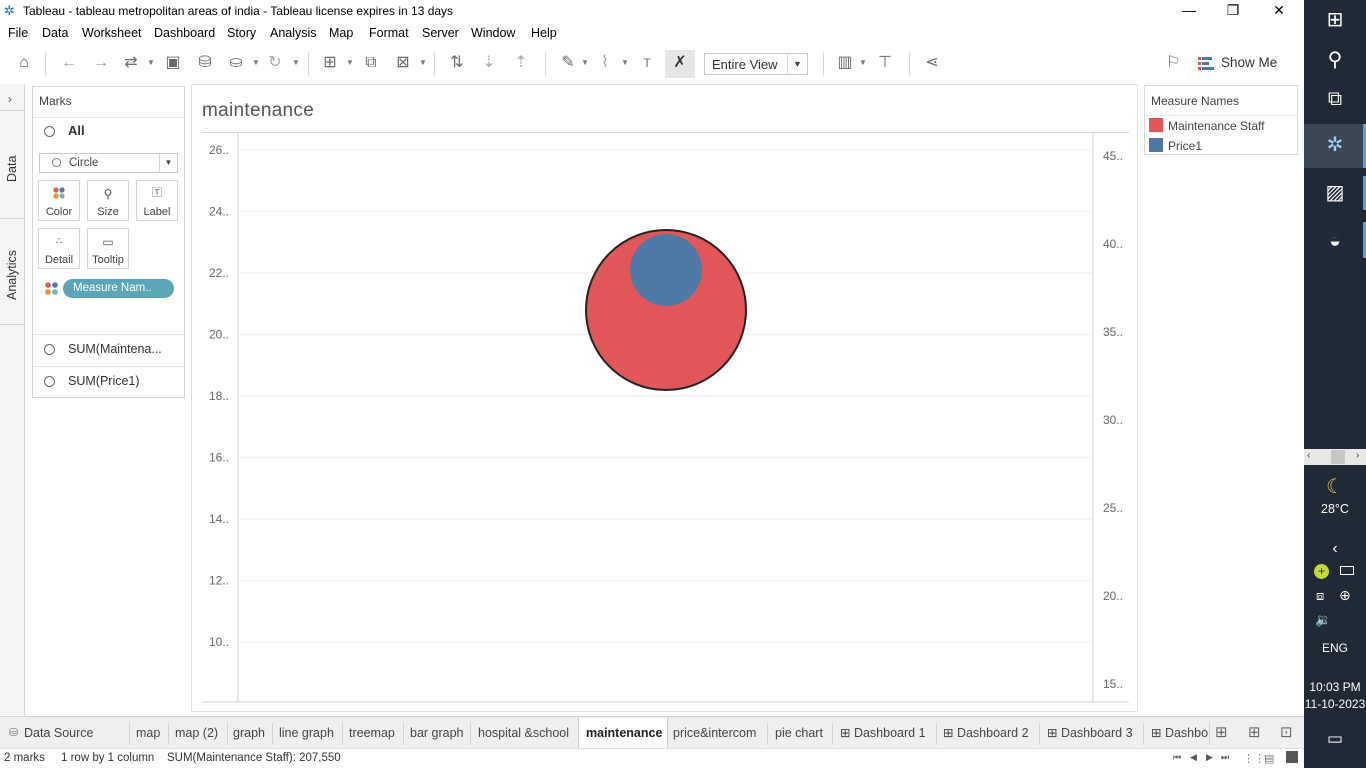 Image resolution: width=1366 pixels, height=768 pixels. Describe the element at coordinates (372, 733) in the screenshot. I see `tab-sheet: treemap` at that location.